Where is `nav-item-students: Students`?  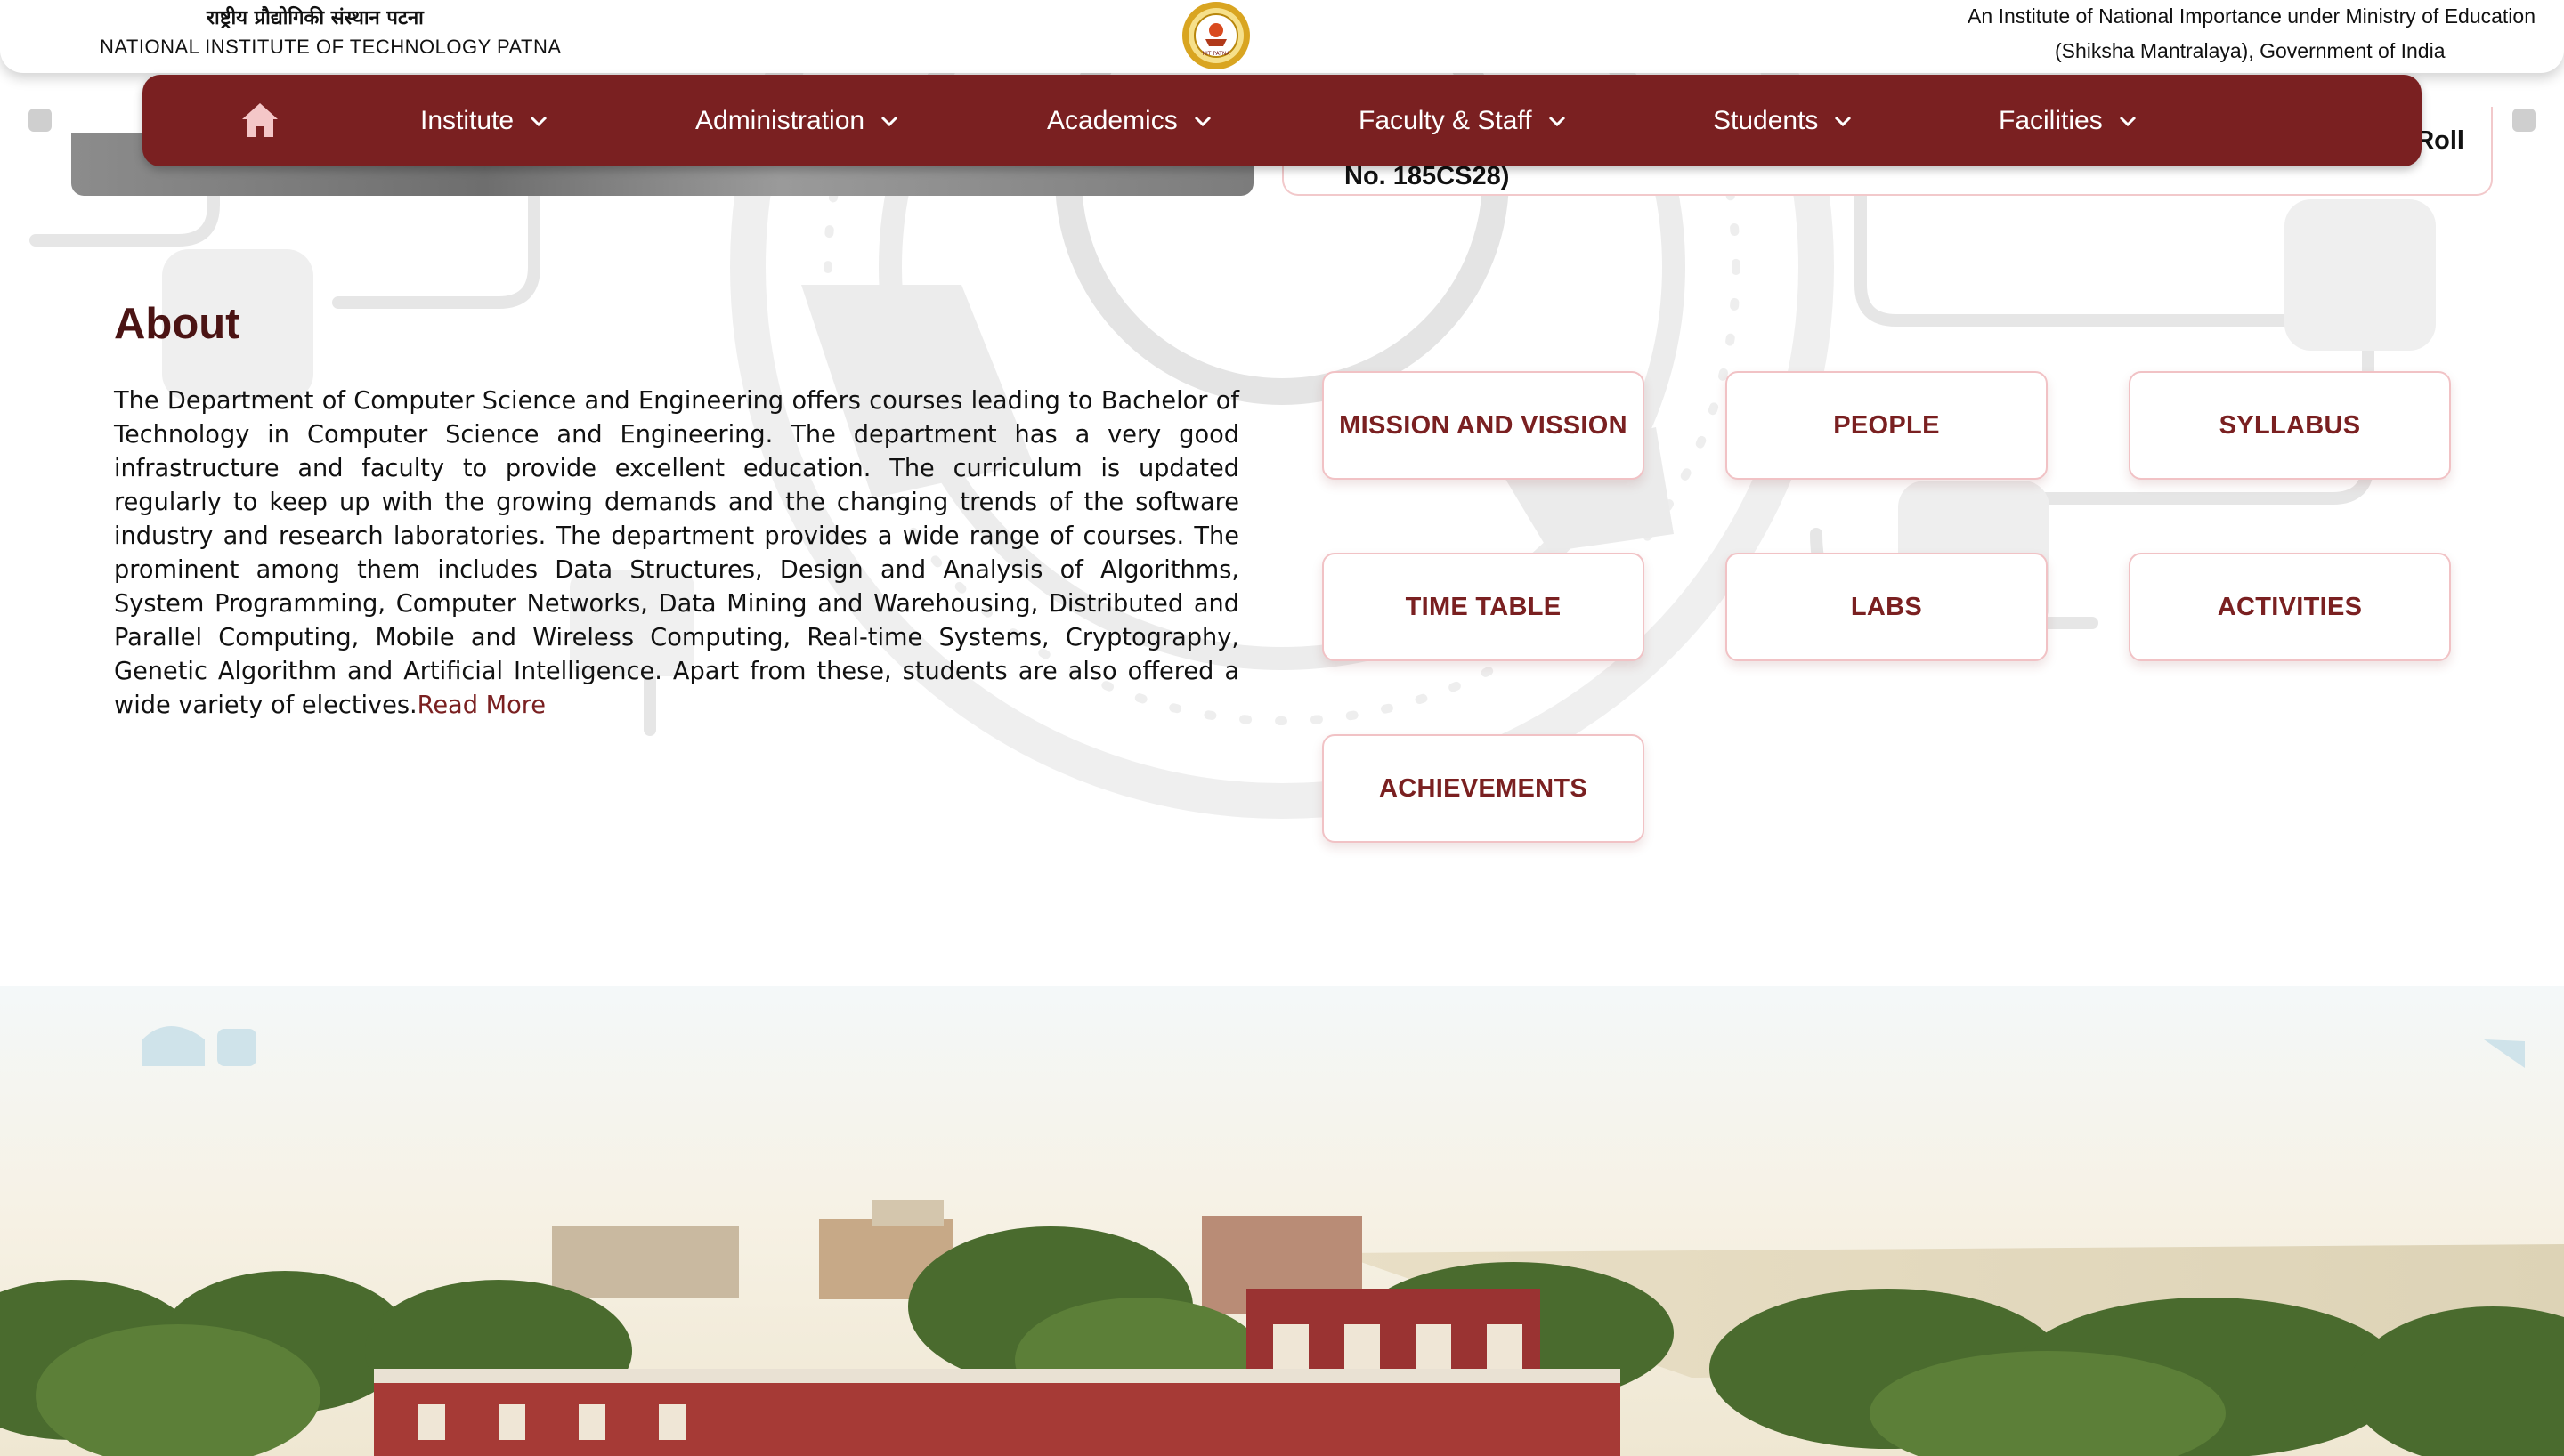
nav-item-students: Students is located at coordinates (1782, 120).